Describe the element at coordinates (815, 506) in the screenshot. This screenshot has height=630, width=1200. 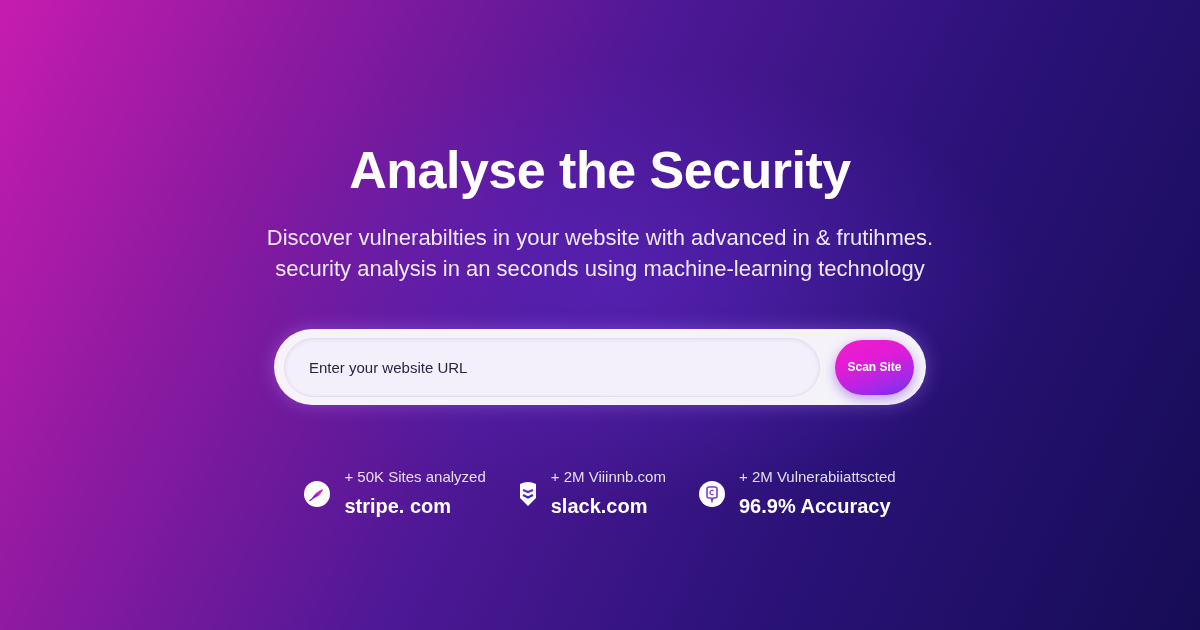
I see `stat-value: 96.9% Accuracy` at that location.